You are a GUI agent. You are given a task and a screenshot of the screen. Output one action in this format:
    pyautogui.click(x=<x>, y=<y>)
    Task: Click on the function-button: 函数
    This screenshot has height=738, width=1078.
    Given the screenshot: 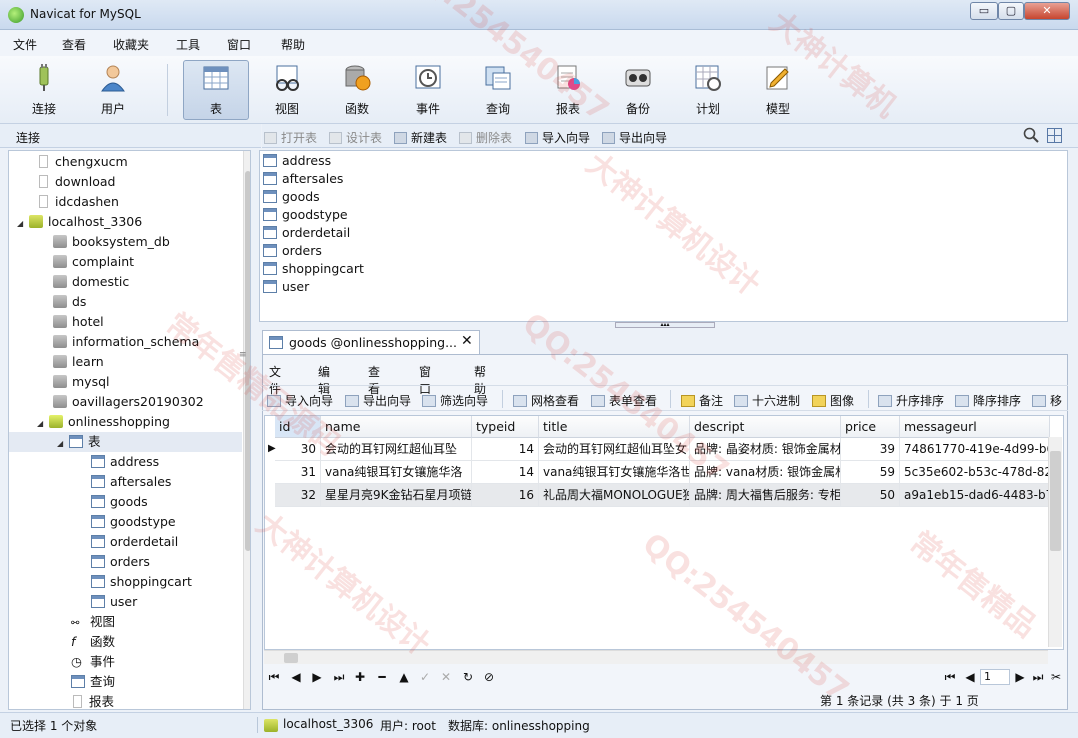 What is the action you would take?
    pyautogui.click(x=357, y=90)
    